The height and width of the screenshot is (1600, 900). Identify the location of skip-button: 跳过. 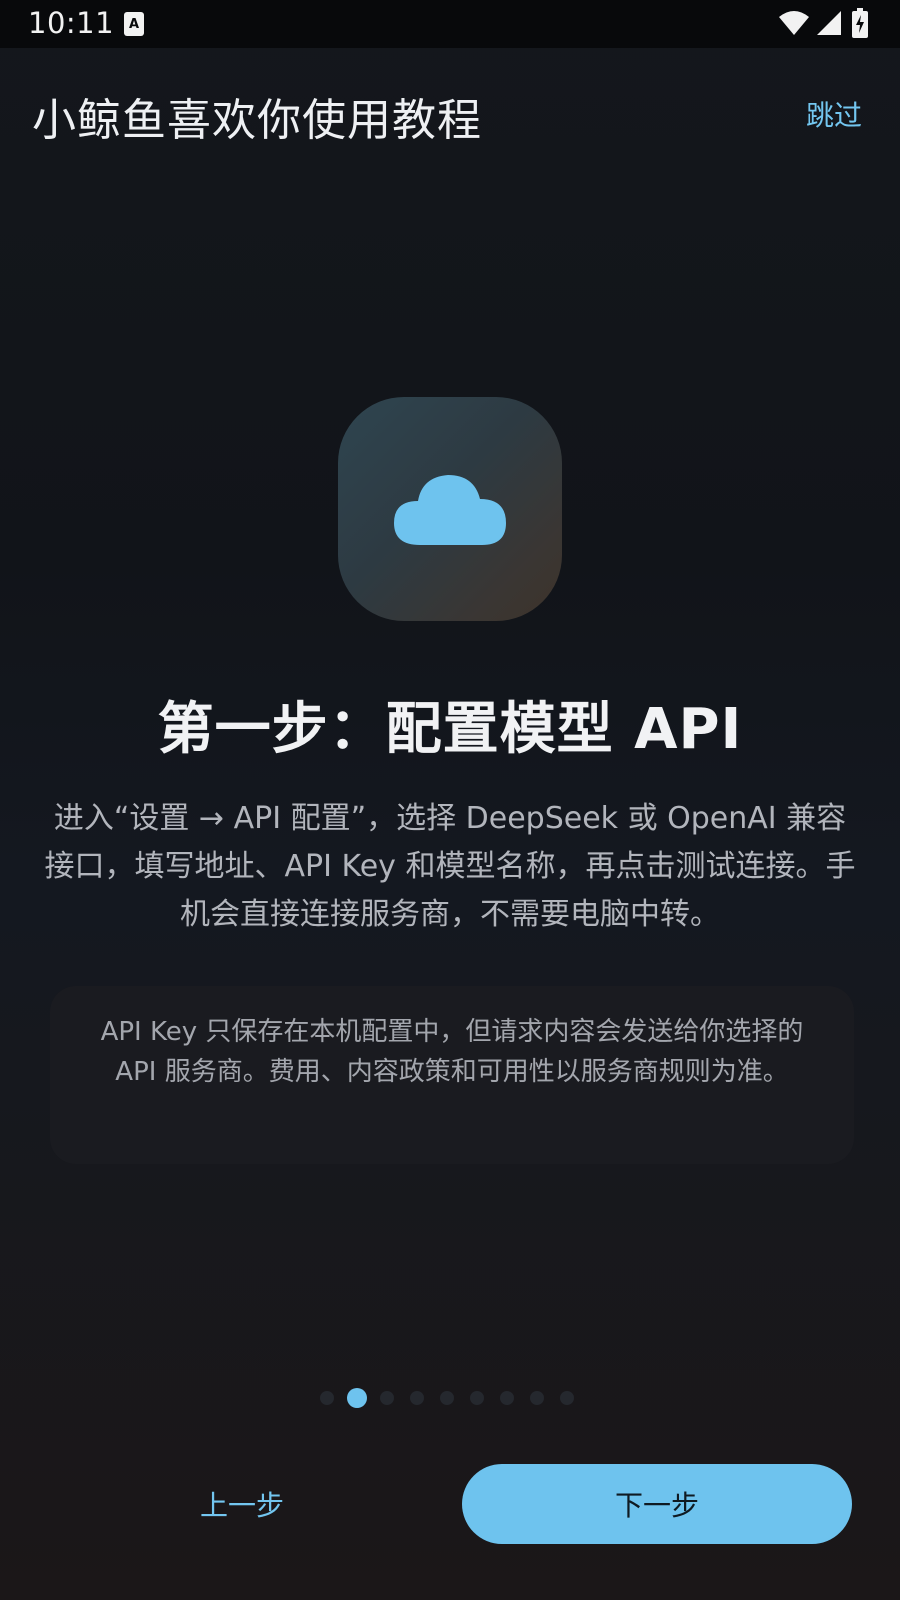
(834, 114).